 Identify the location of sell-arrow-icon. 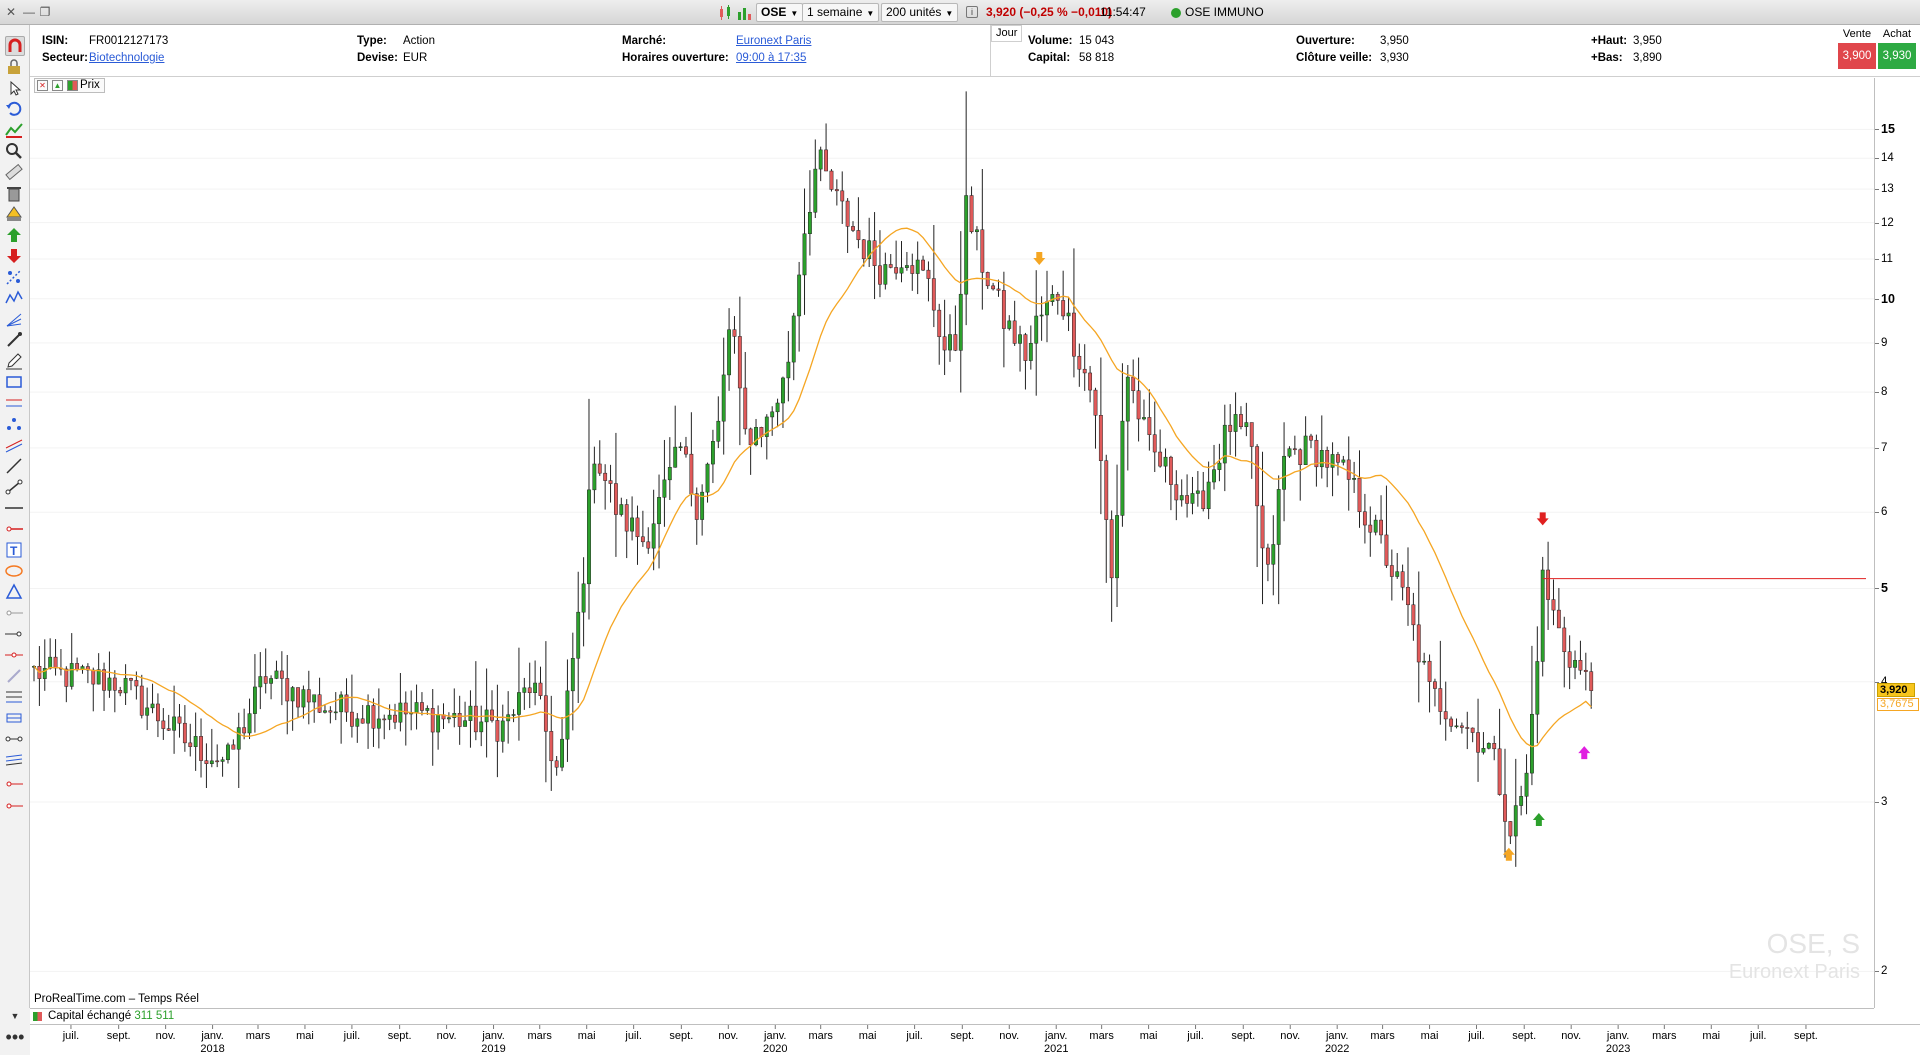
(15, 257).